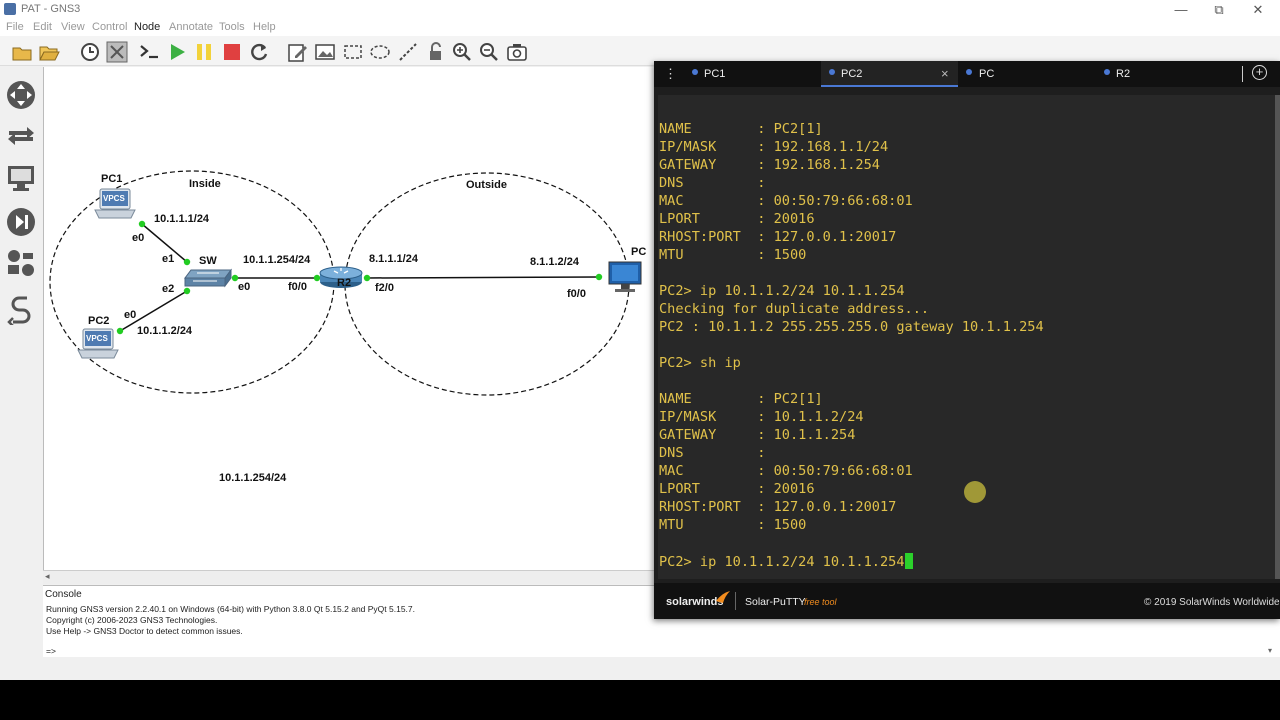 This screenshot has height=720, width=1280. Describe the element at coordinates (22, 52) in the screenshot. I see `open-project-icon` at that location.